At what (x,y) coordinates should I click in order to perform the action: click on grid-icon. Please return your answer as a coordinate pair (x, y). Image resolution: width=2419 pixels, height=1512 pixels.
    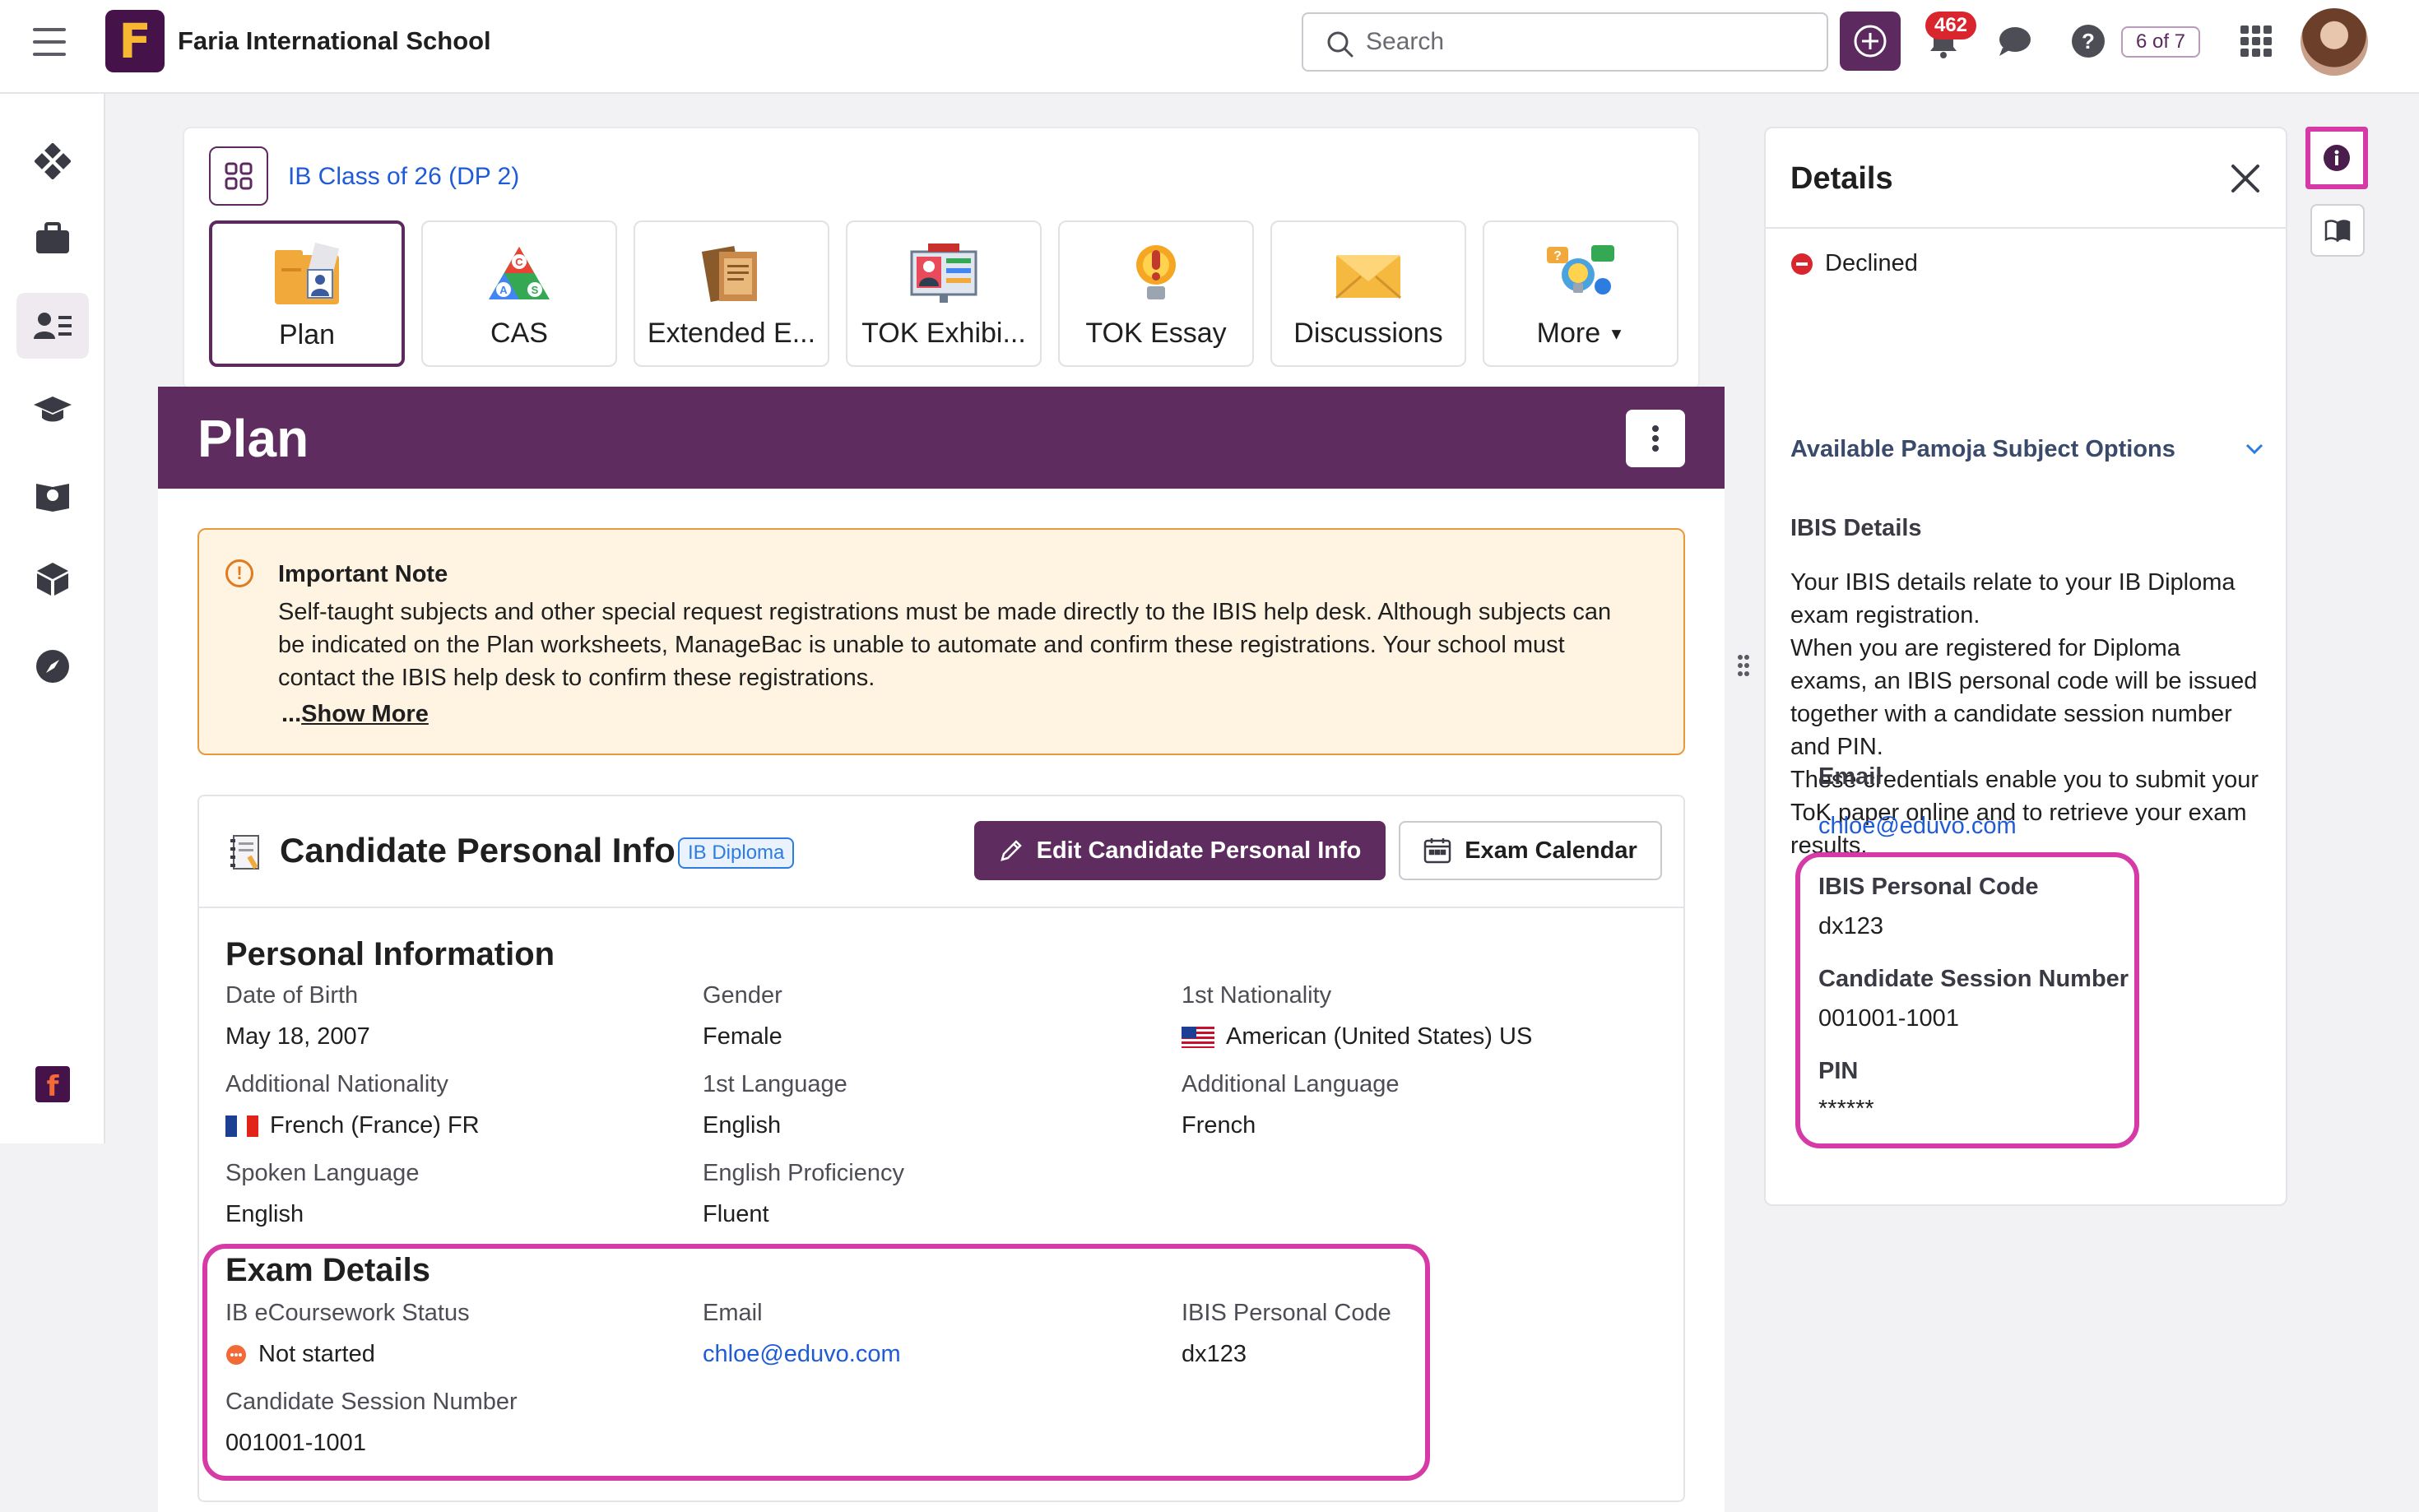
    Looking at the image, I should click on (239, 176).